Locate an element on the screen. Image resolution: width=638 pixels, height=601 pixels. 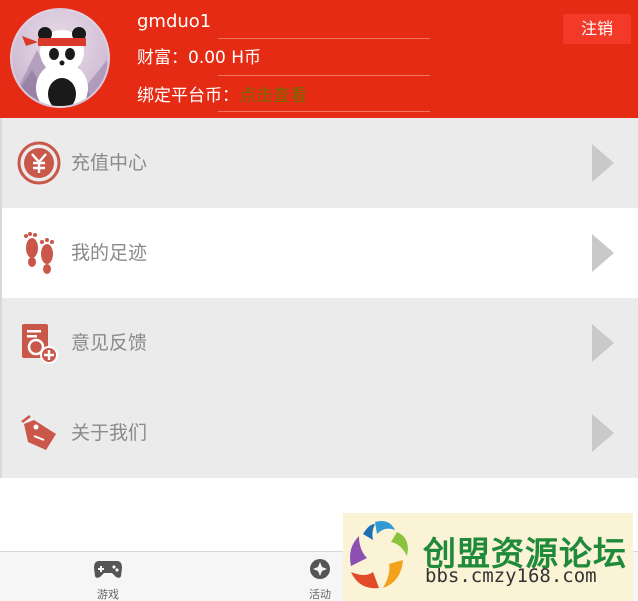
forum-logo-icon is located at coordinates (379, 555).